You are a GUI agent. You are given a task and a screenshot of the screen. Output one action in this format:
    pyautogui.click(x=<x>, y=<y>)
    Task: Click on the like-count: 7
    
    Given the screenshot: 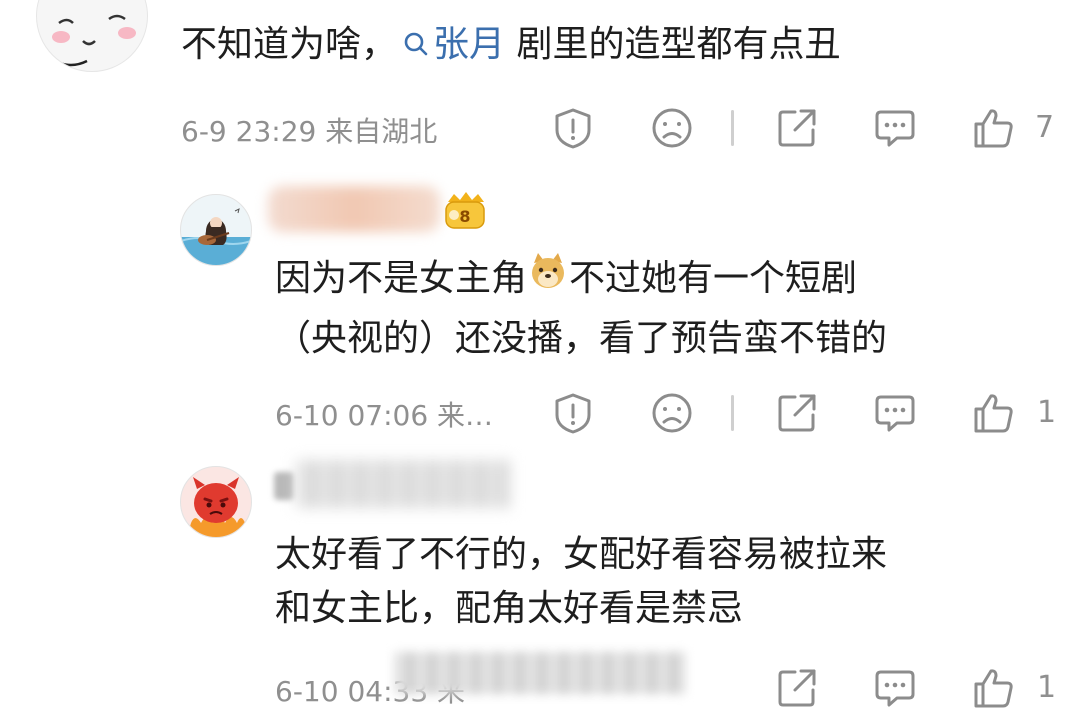 What is the action you would take?
    pyautogui.click(x=1045, y=127)
    